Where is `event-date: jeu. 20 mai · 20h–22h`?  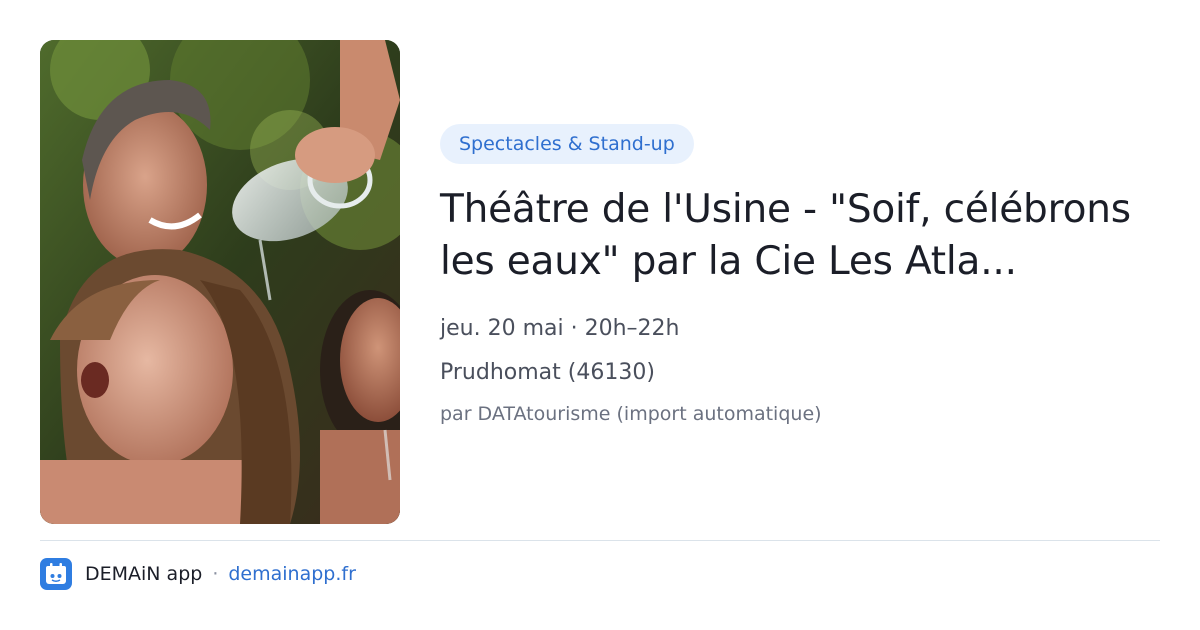 event-date: jeu. 20 mai · 20h–22h is located at coordinates (560, 328).